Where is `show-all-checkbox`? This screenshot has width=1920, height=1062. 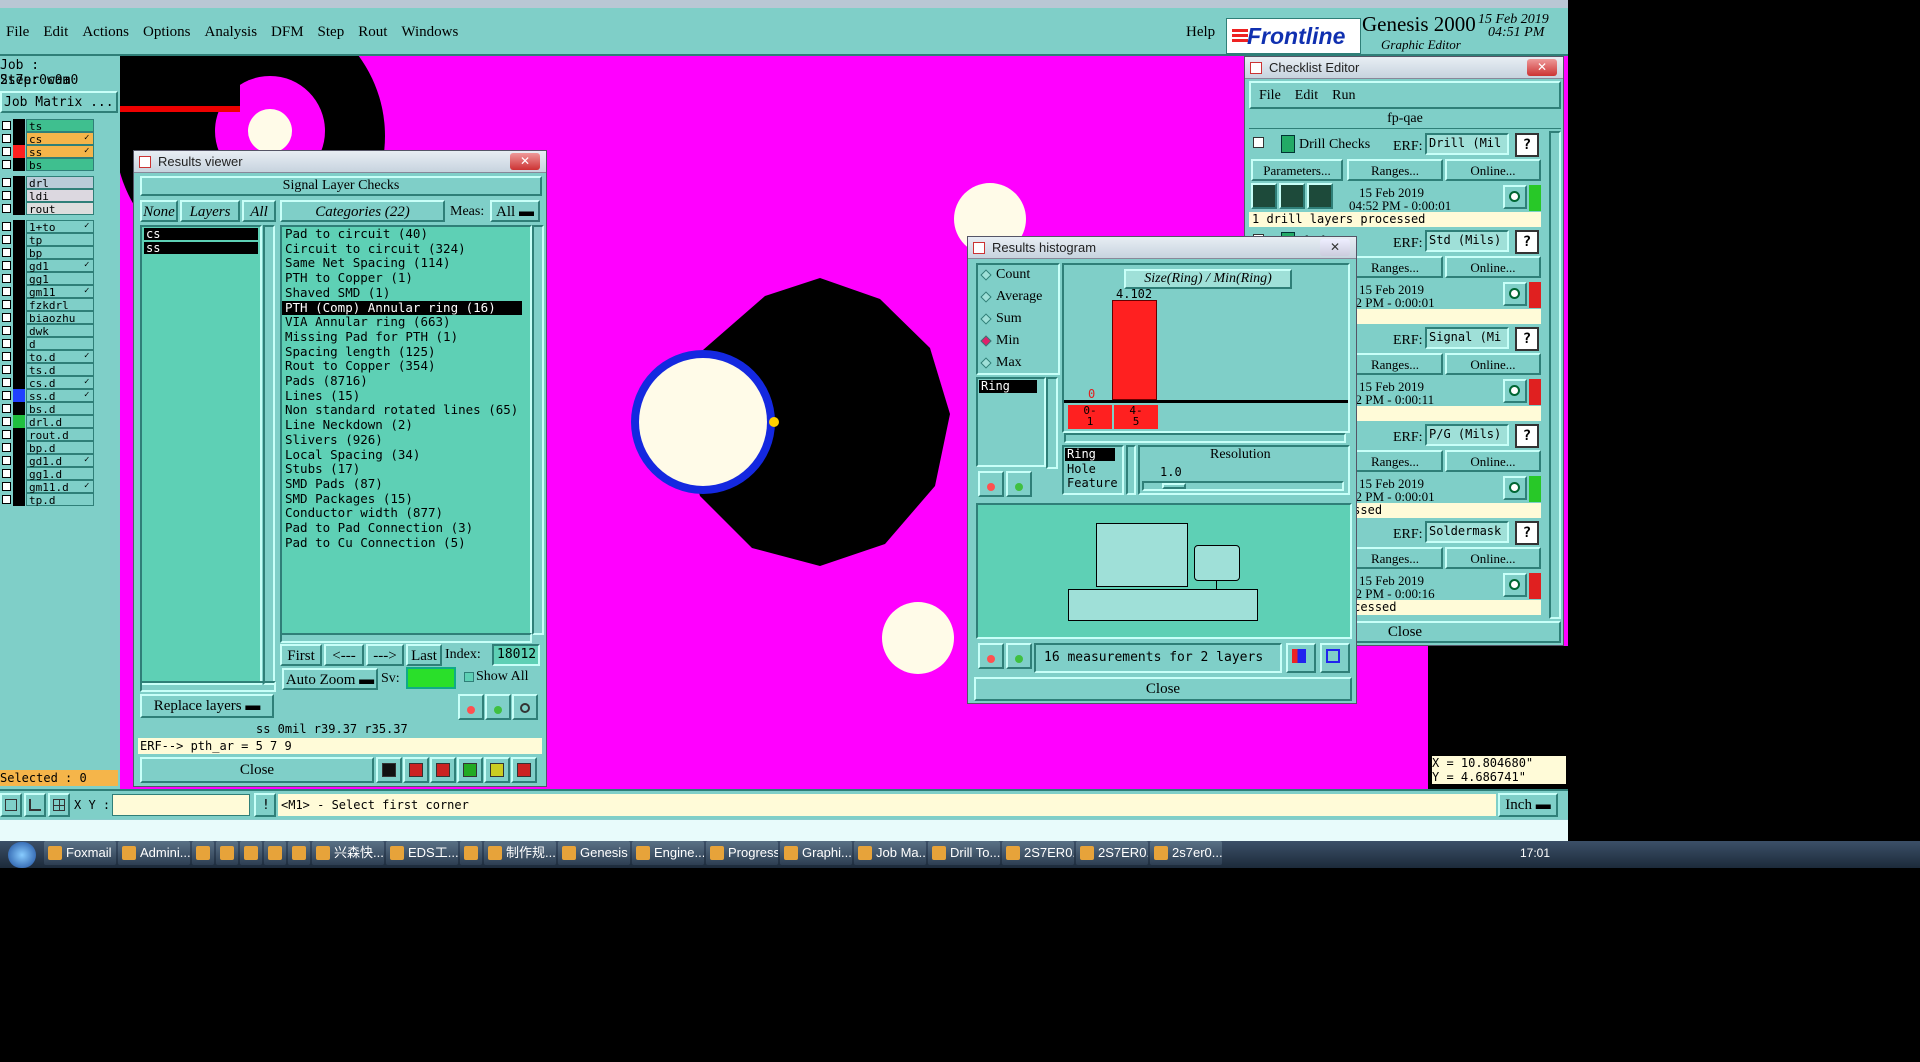 show-all-checkbox is located at coordinates (469, 677).